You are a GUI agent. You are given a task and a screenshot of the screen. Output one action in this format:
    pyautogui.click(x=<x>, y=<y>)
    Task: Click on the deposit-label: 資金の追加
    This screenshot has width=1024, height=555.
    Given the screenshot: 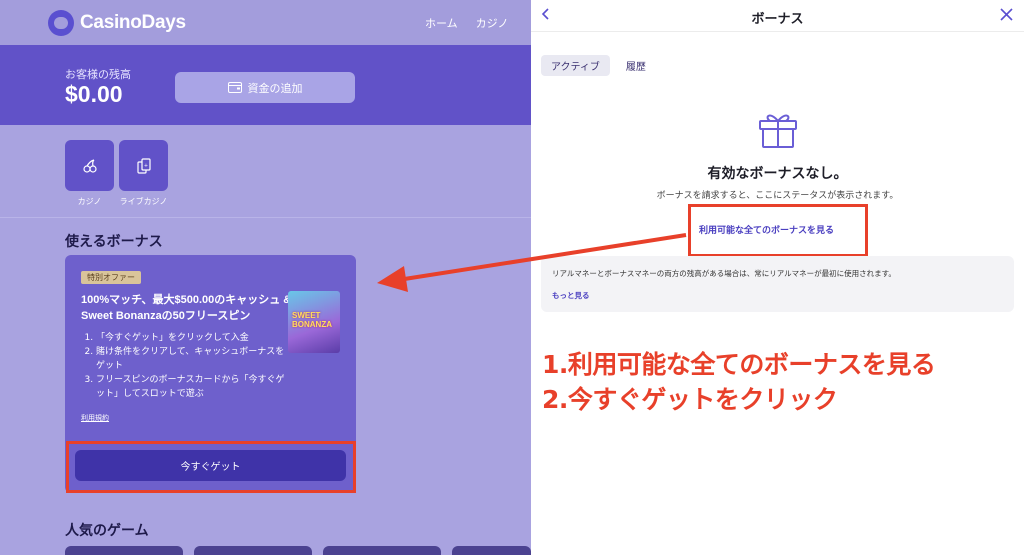 What is the action you would take?
    pyautogui.click(x=275, y=88)
    